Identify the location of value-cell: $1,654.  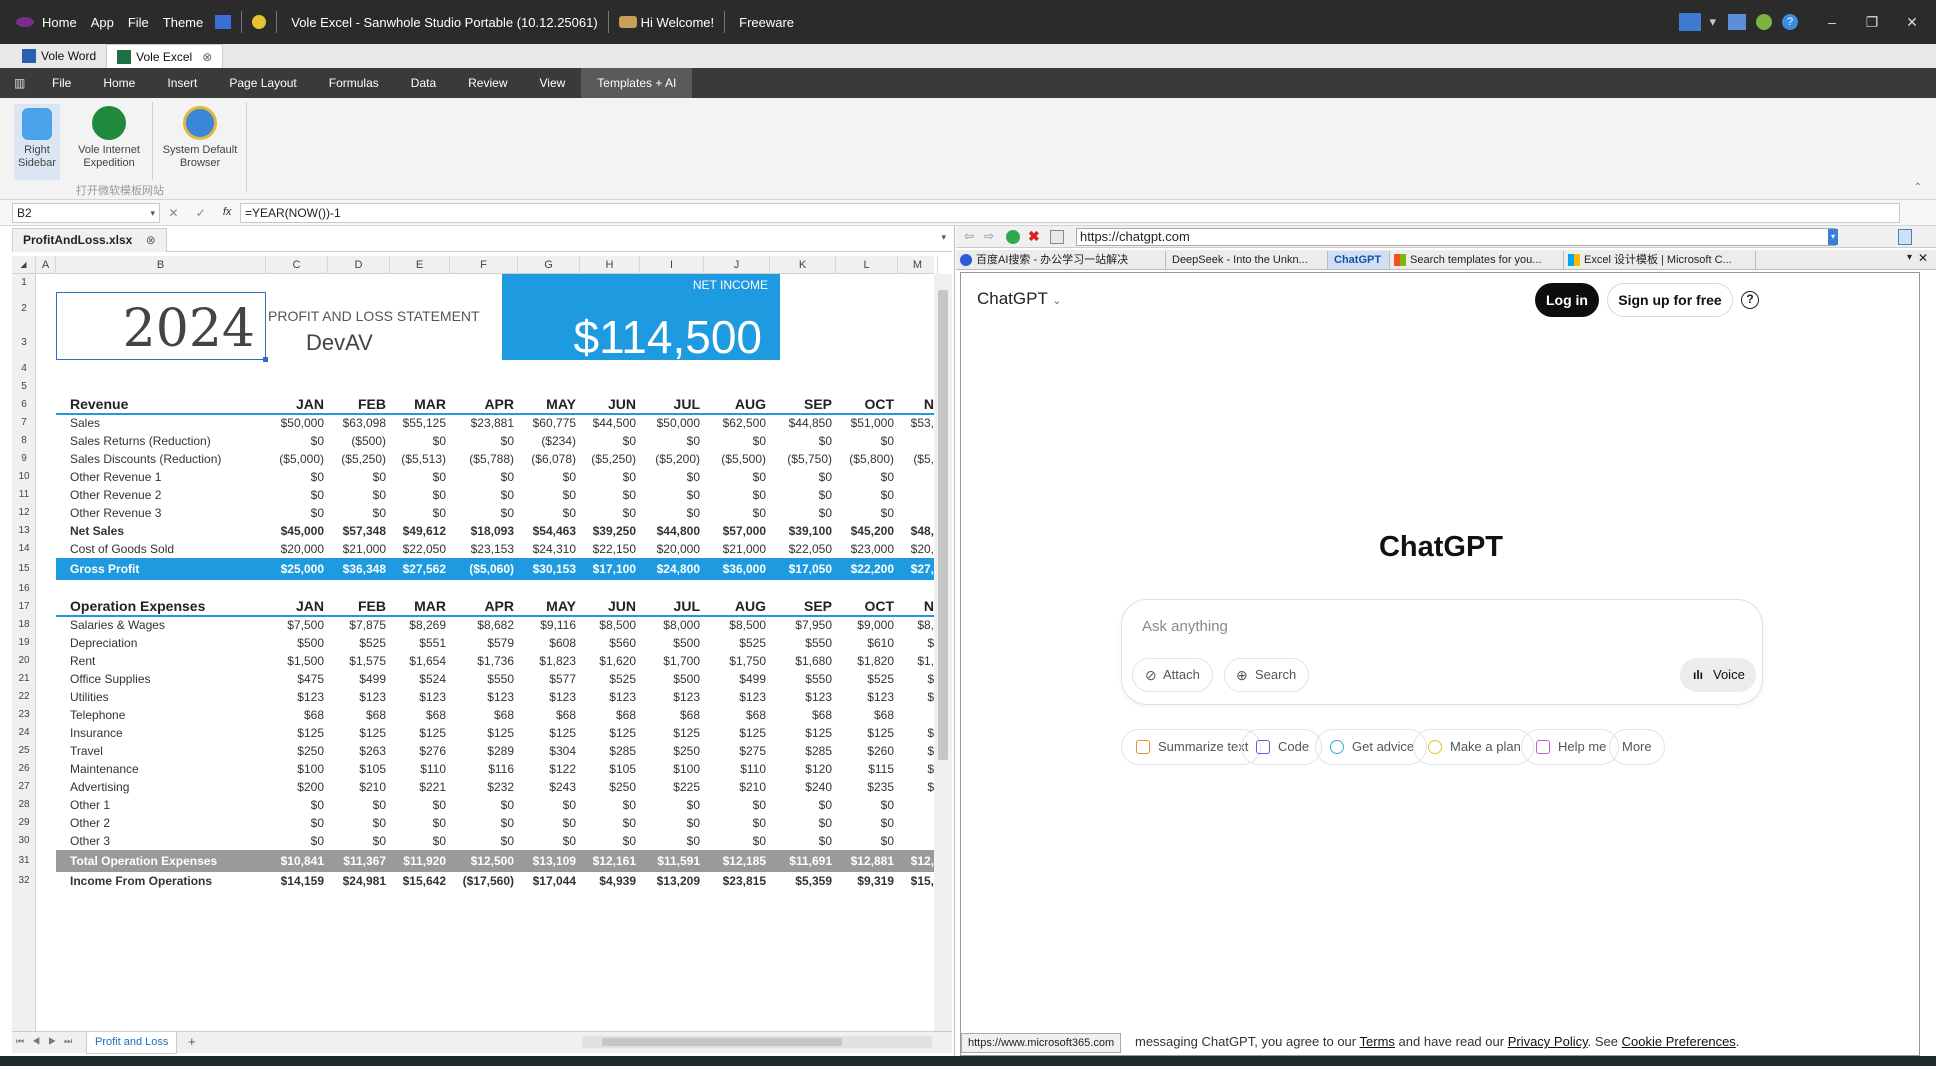
(427, 661).